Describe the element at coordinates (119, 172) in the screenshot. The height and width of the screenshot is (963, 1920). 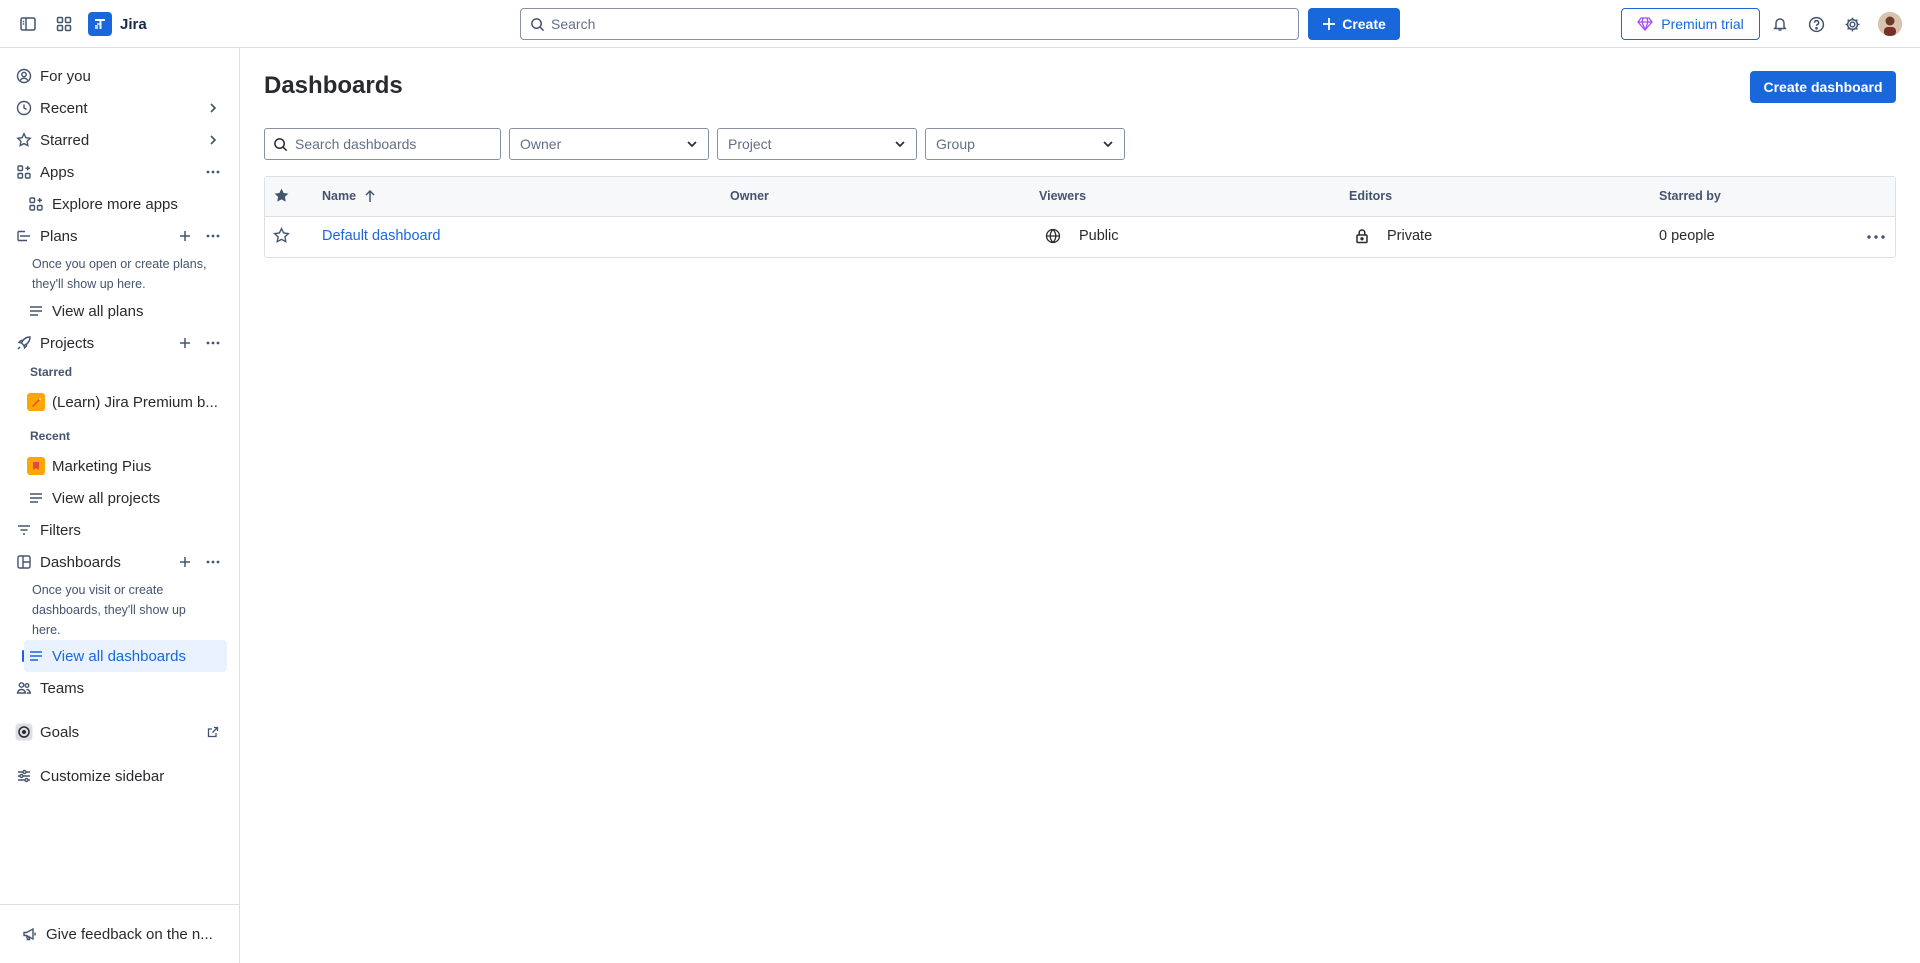
I see `sidebar-item-apps: Apps` at that location.